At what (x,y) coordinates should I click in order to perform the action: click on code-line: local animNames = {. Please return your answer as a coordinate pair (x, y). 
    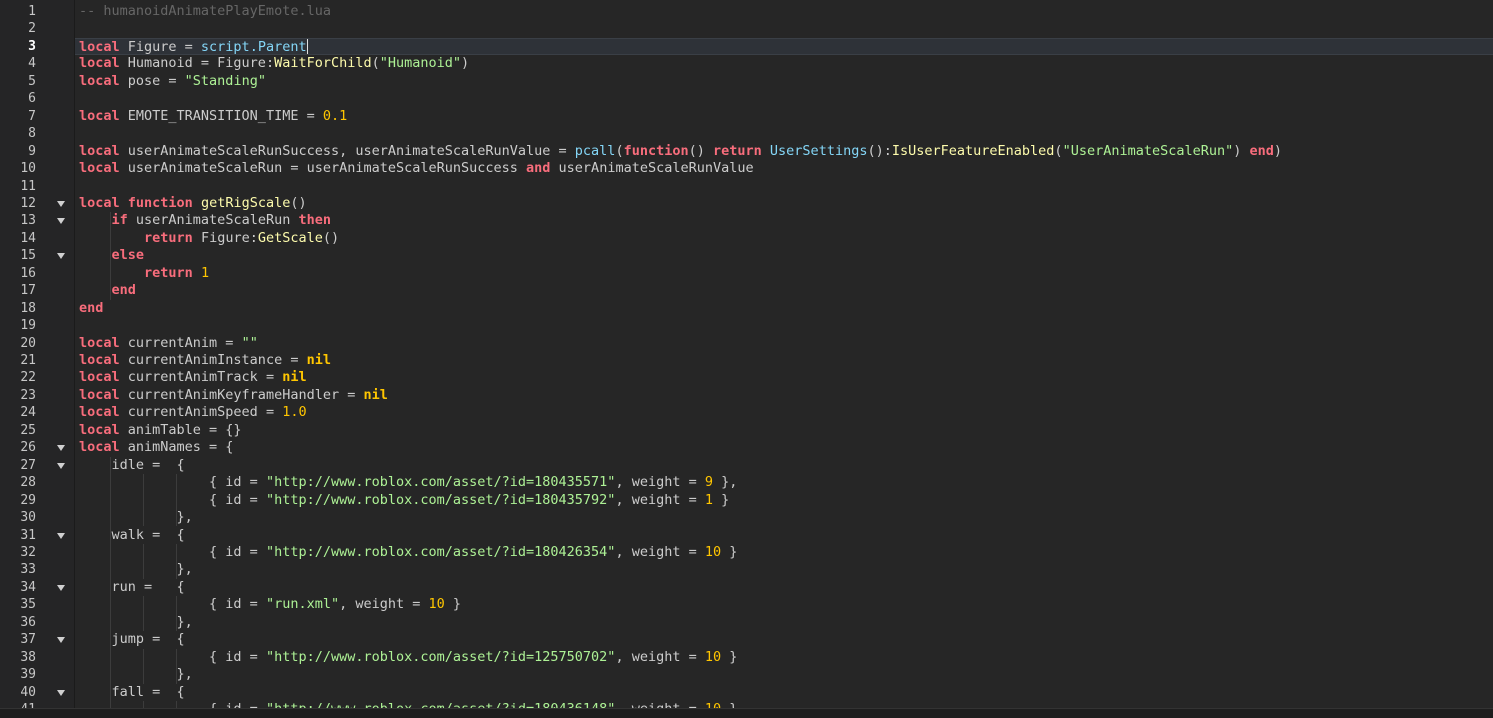
    Looking at the image, I should click on (784, 447).